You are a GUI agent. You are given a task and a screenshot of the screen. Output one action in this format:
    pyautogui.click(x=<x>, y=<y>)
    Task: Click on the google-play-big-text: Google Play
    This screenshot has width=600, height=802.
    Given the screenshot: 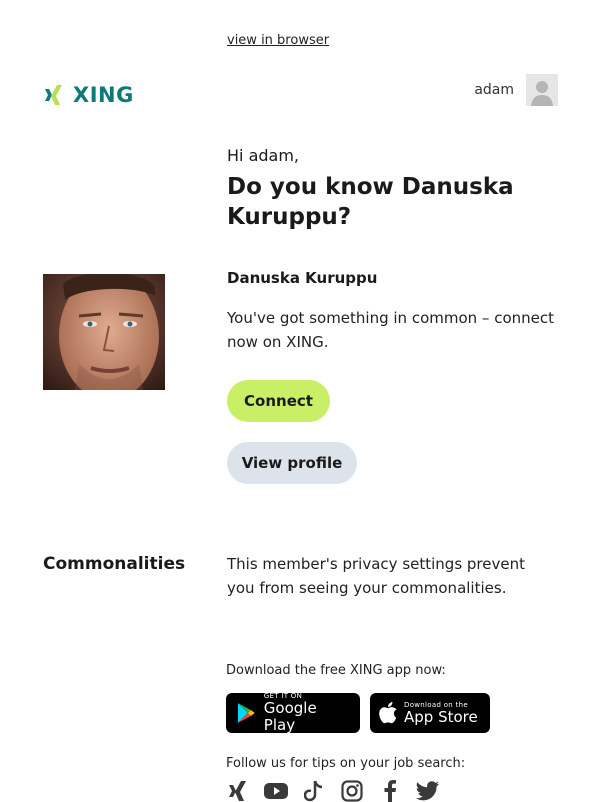 What is the action you would take?
    pyautogui.click(x=290, y=716)
    